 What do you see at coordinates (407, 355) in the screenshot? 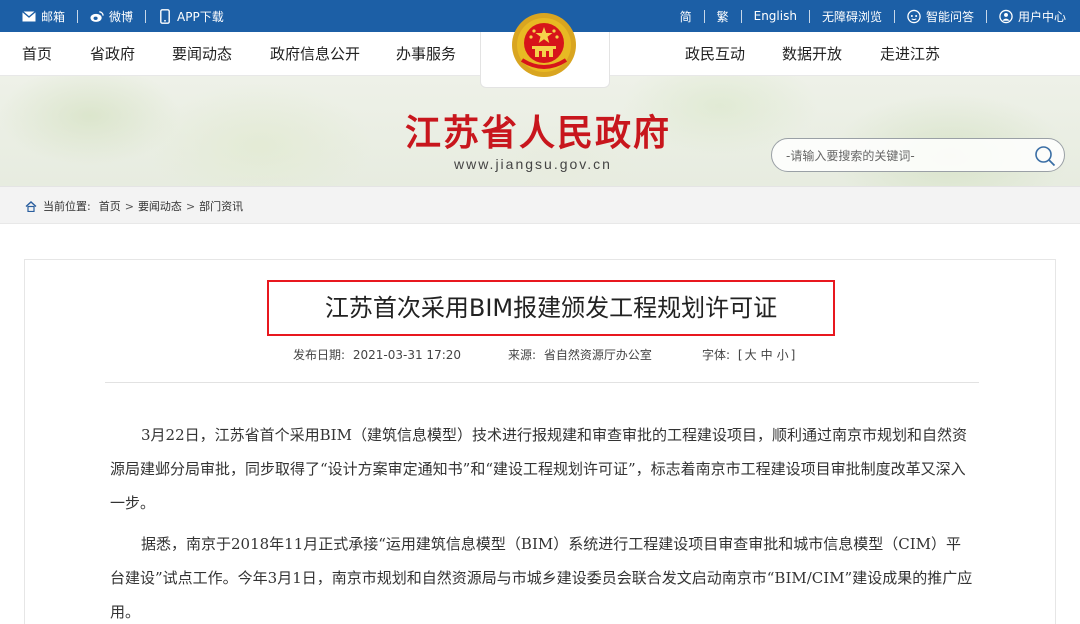
I see `publish-date-value: 2021-03-31 17:20` at bounding box center [407, 355].